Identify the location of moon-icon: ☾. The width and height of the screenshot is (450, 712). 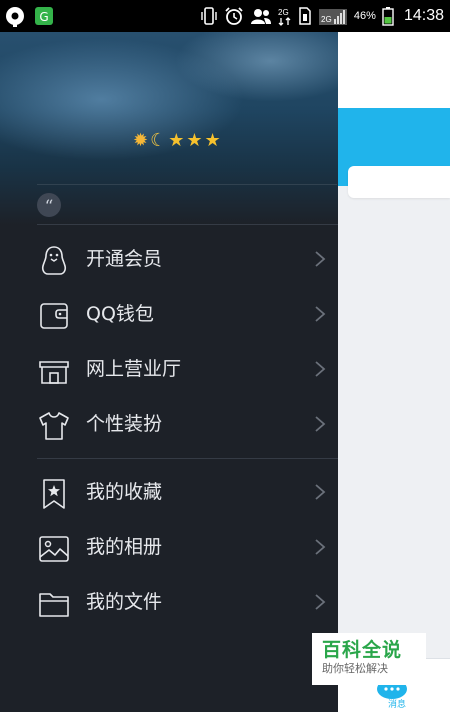
(158, 140).